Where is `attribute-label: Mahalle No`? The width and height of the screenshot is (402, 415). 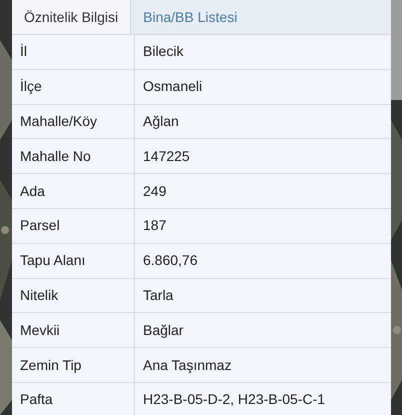
attribute-label: Mahalle No is located at coordinates (73, 156).